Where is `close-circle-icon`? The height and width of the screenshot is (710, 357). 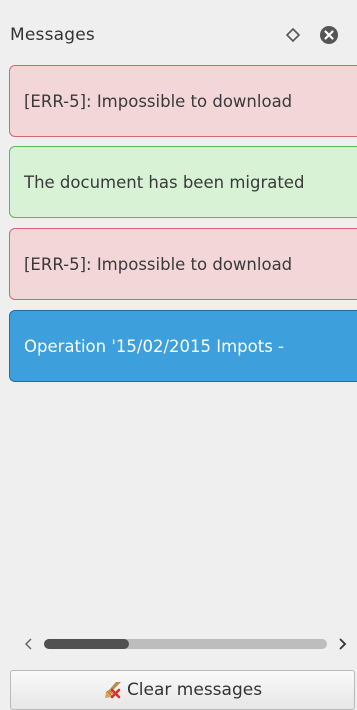 close-circle-icon is located at coordinates (329, 35).